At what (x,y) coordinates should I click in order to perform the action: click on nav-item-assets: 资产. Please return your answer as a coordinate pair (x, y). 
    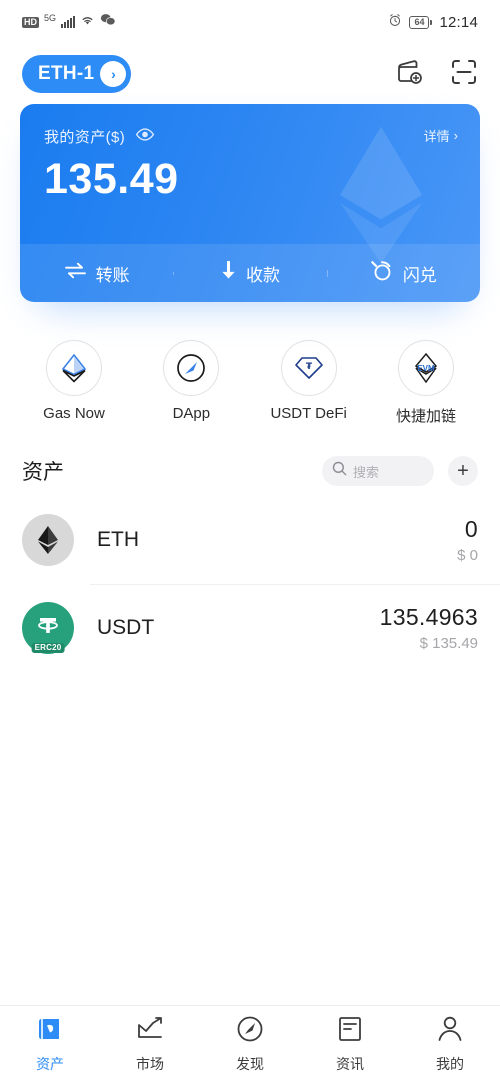
    Looking at the image, I should click on (50, 1044).